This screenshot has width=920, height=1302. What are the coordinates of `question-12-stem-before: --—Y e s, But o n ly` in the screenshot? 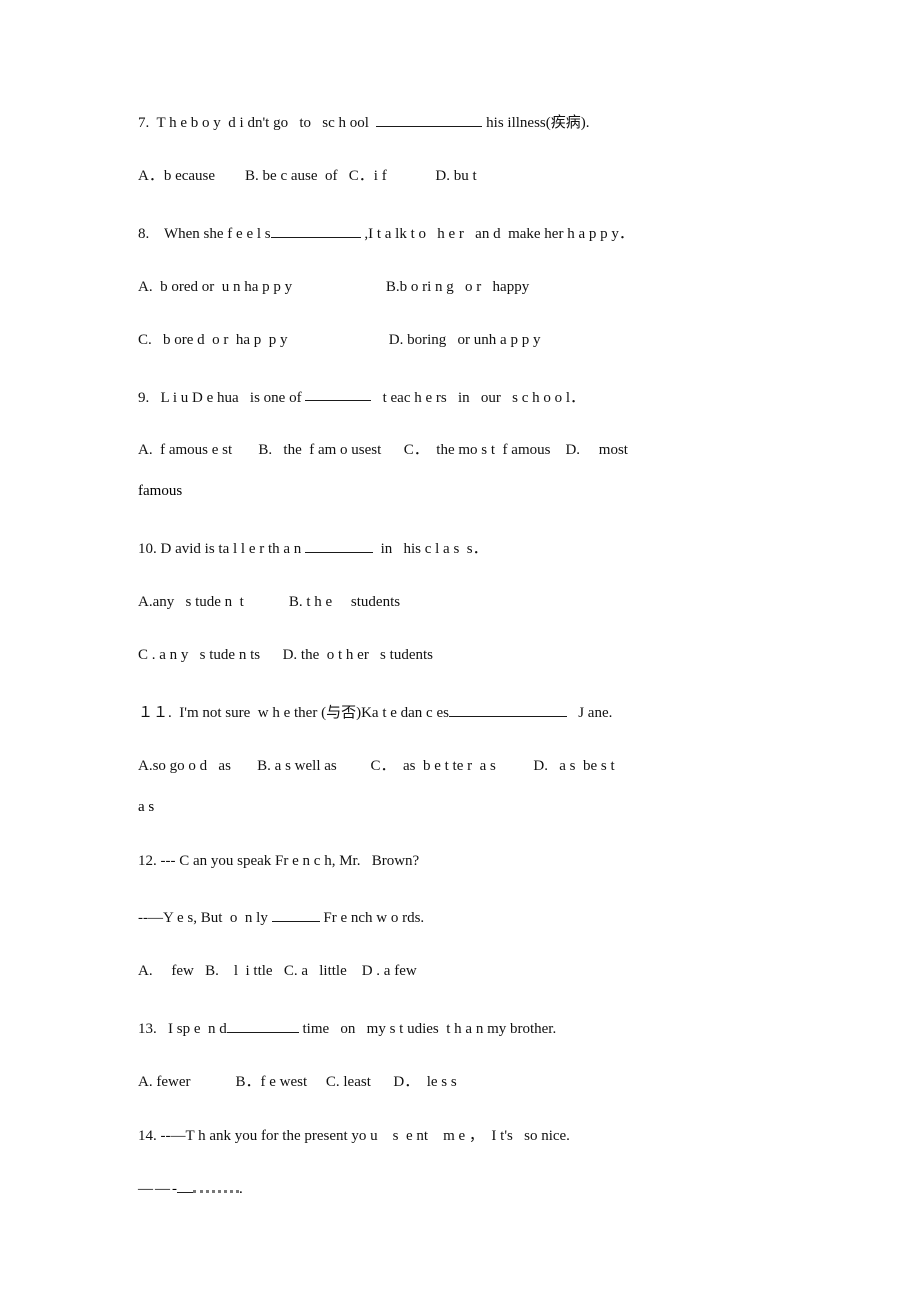 It's located at (205, 917).